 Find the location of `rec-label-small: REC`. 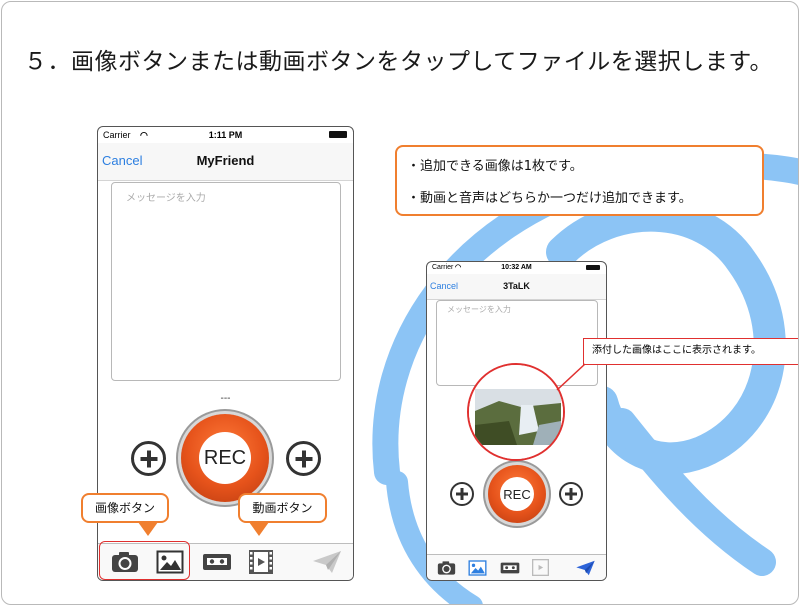

rec-label-small: REC is located at coordinates (517, 494).